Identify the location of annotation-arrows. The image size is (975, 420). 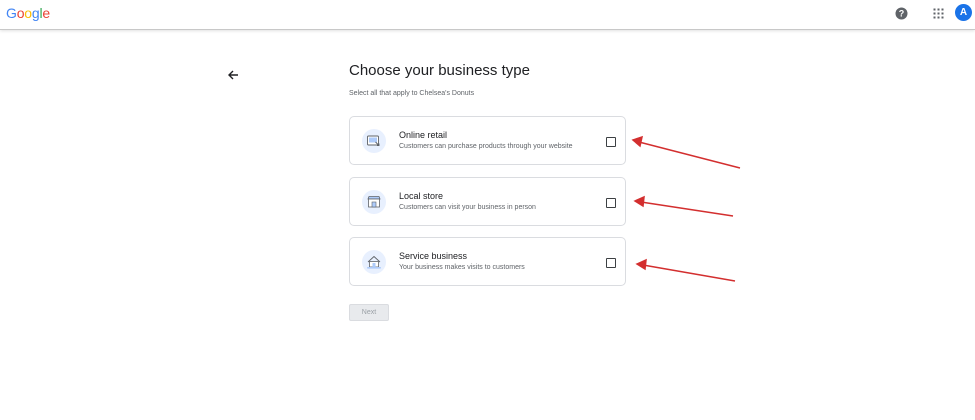
(686, 208).